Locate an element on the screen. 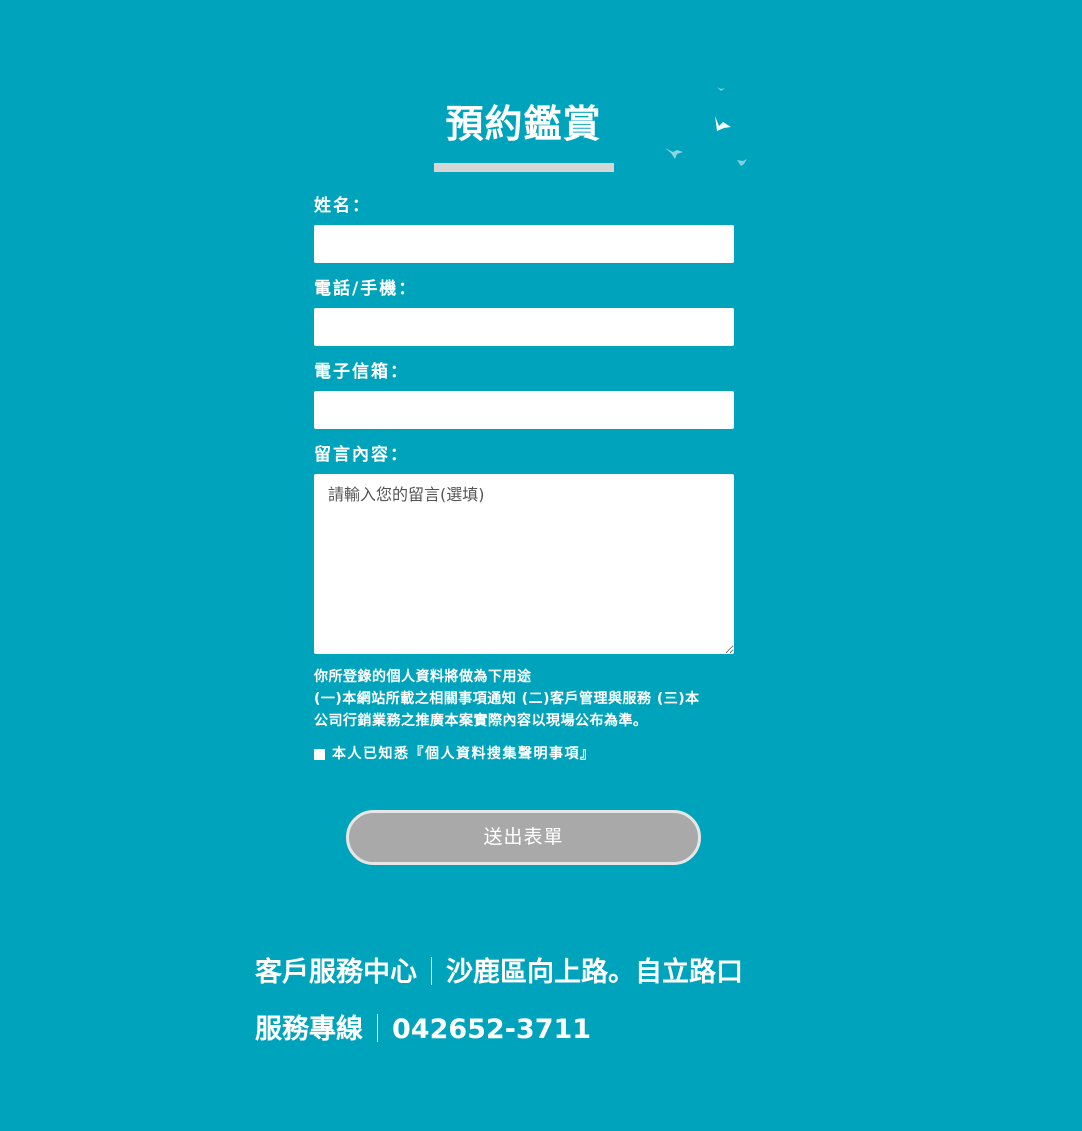  page-title: 預約鑑賞 is located at coordinates (523, 124).